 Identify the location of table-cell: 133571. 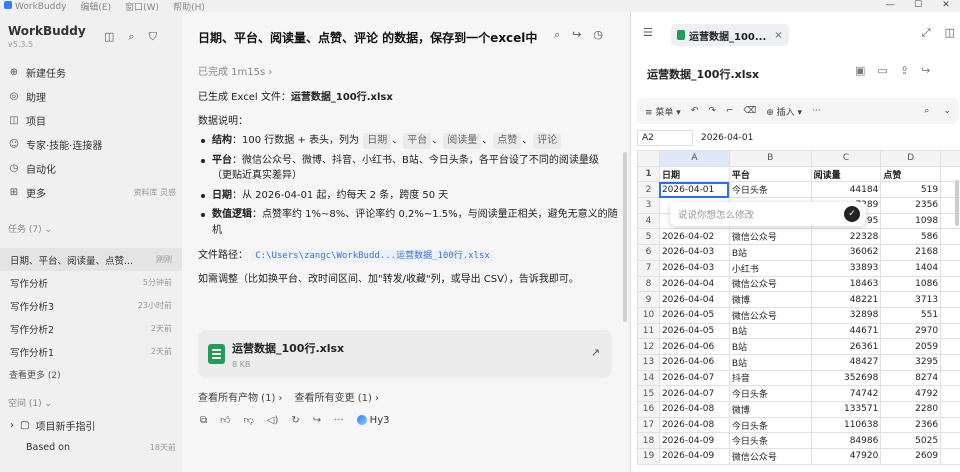
(846, 409).